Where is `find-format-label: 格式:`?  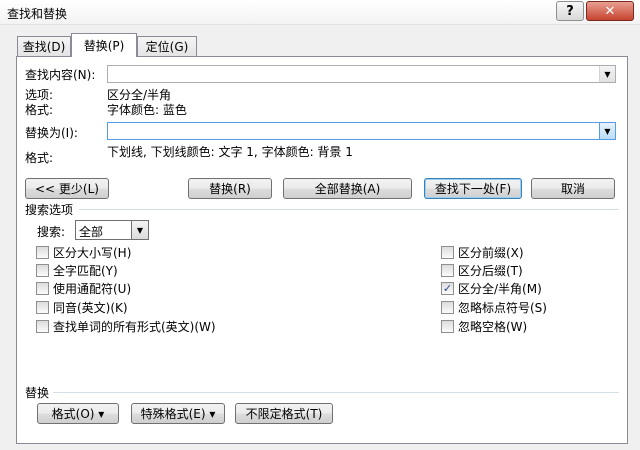
find-format-label: 格式: is located at coordinates (39, 110).